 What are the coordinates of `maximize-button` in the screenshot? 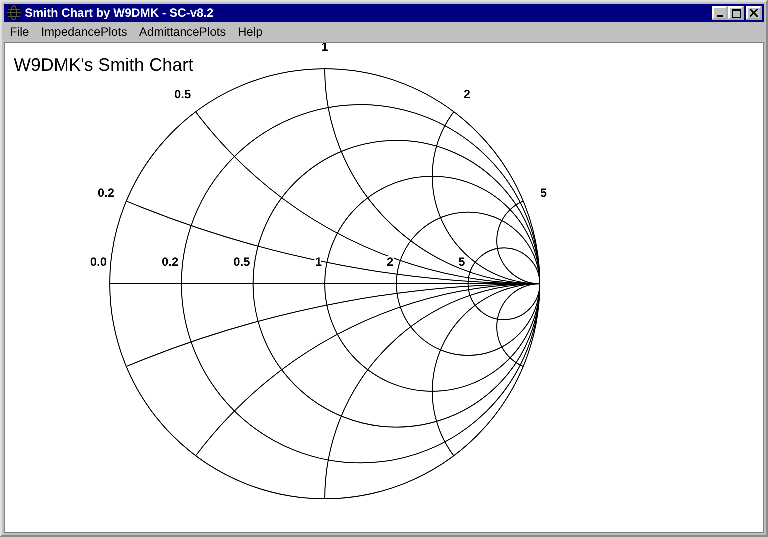 It's located at (736, 13).